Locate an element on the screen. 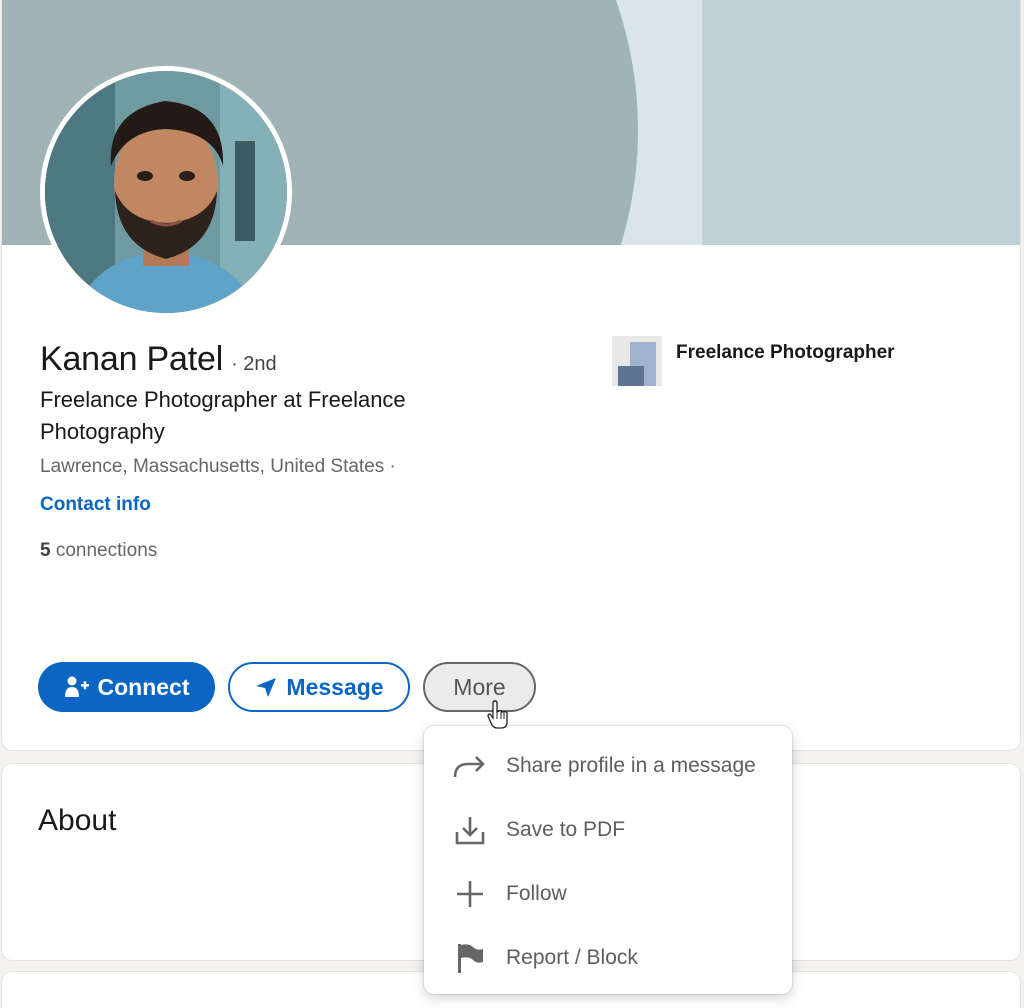 The image size is (1024, 1008). profile-name: Kanan Patel is located at coordinates (132, 359).